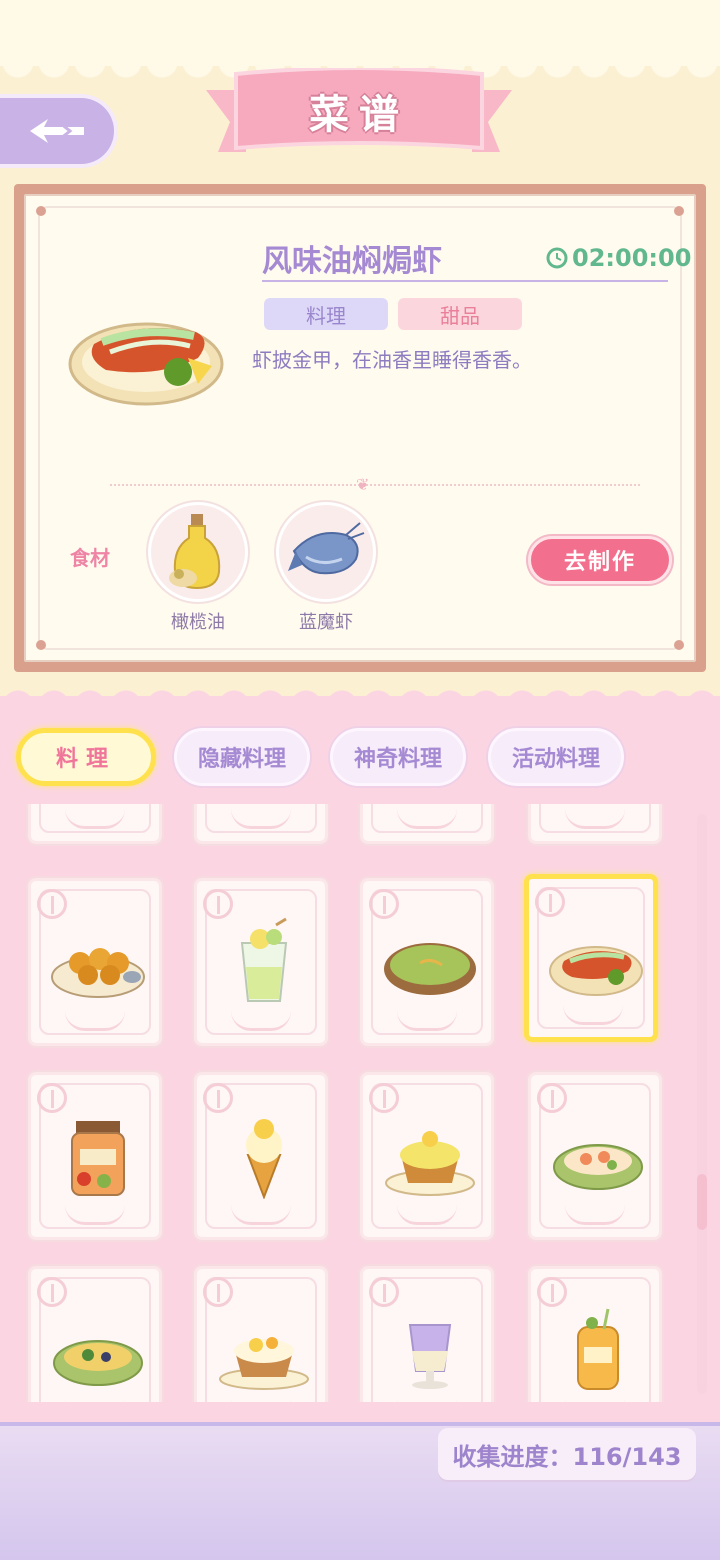 This screenshot has width=720, height=1560. What do you see at coordinates (98, 1158) in the screenshot?
I see `pickle-jar-icon` at bounding box center [98, 1158].